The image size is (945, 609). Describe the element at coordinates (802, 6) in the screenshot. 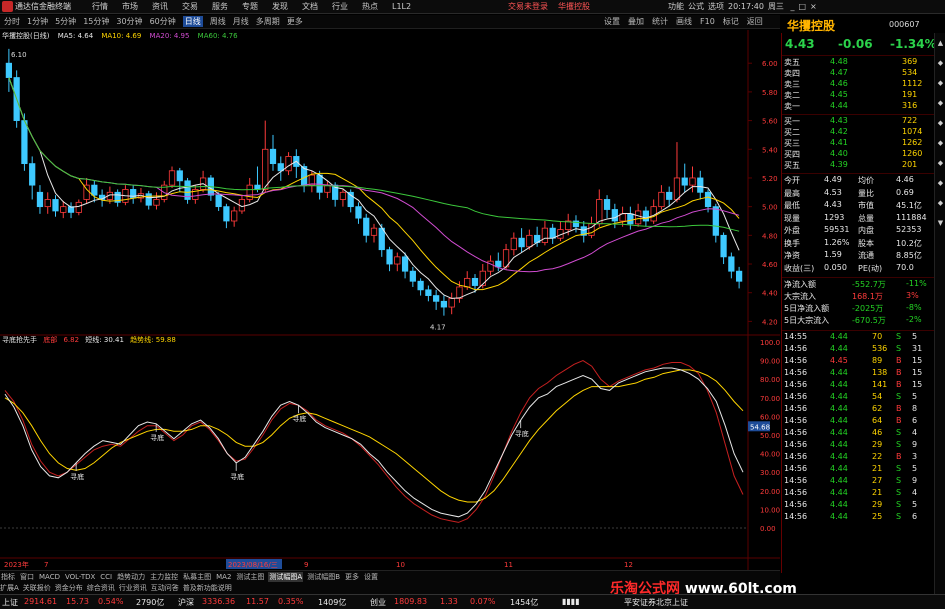

I see `maximize-icon: □` at that location.